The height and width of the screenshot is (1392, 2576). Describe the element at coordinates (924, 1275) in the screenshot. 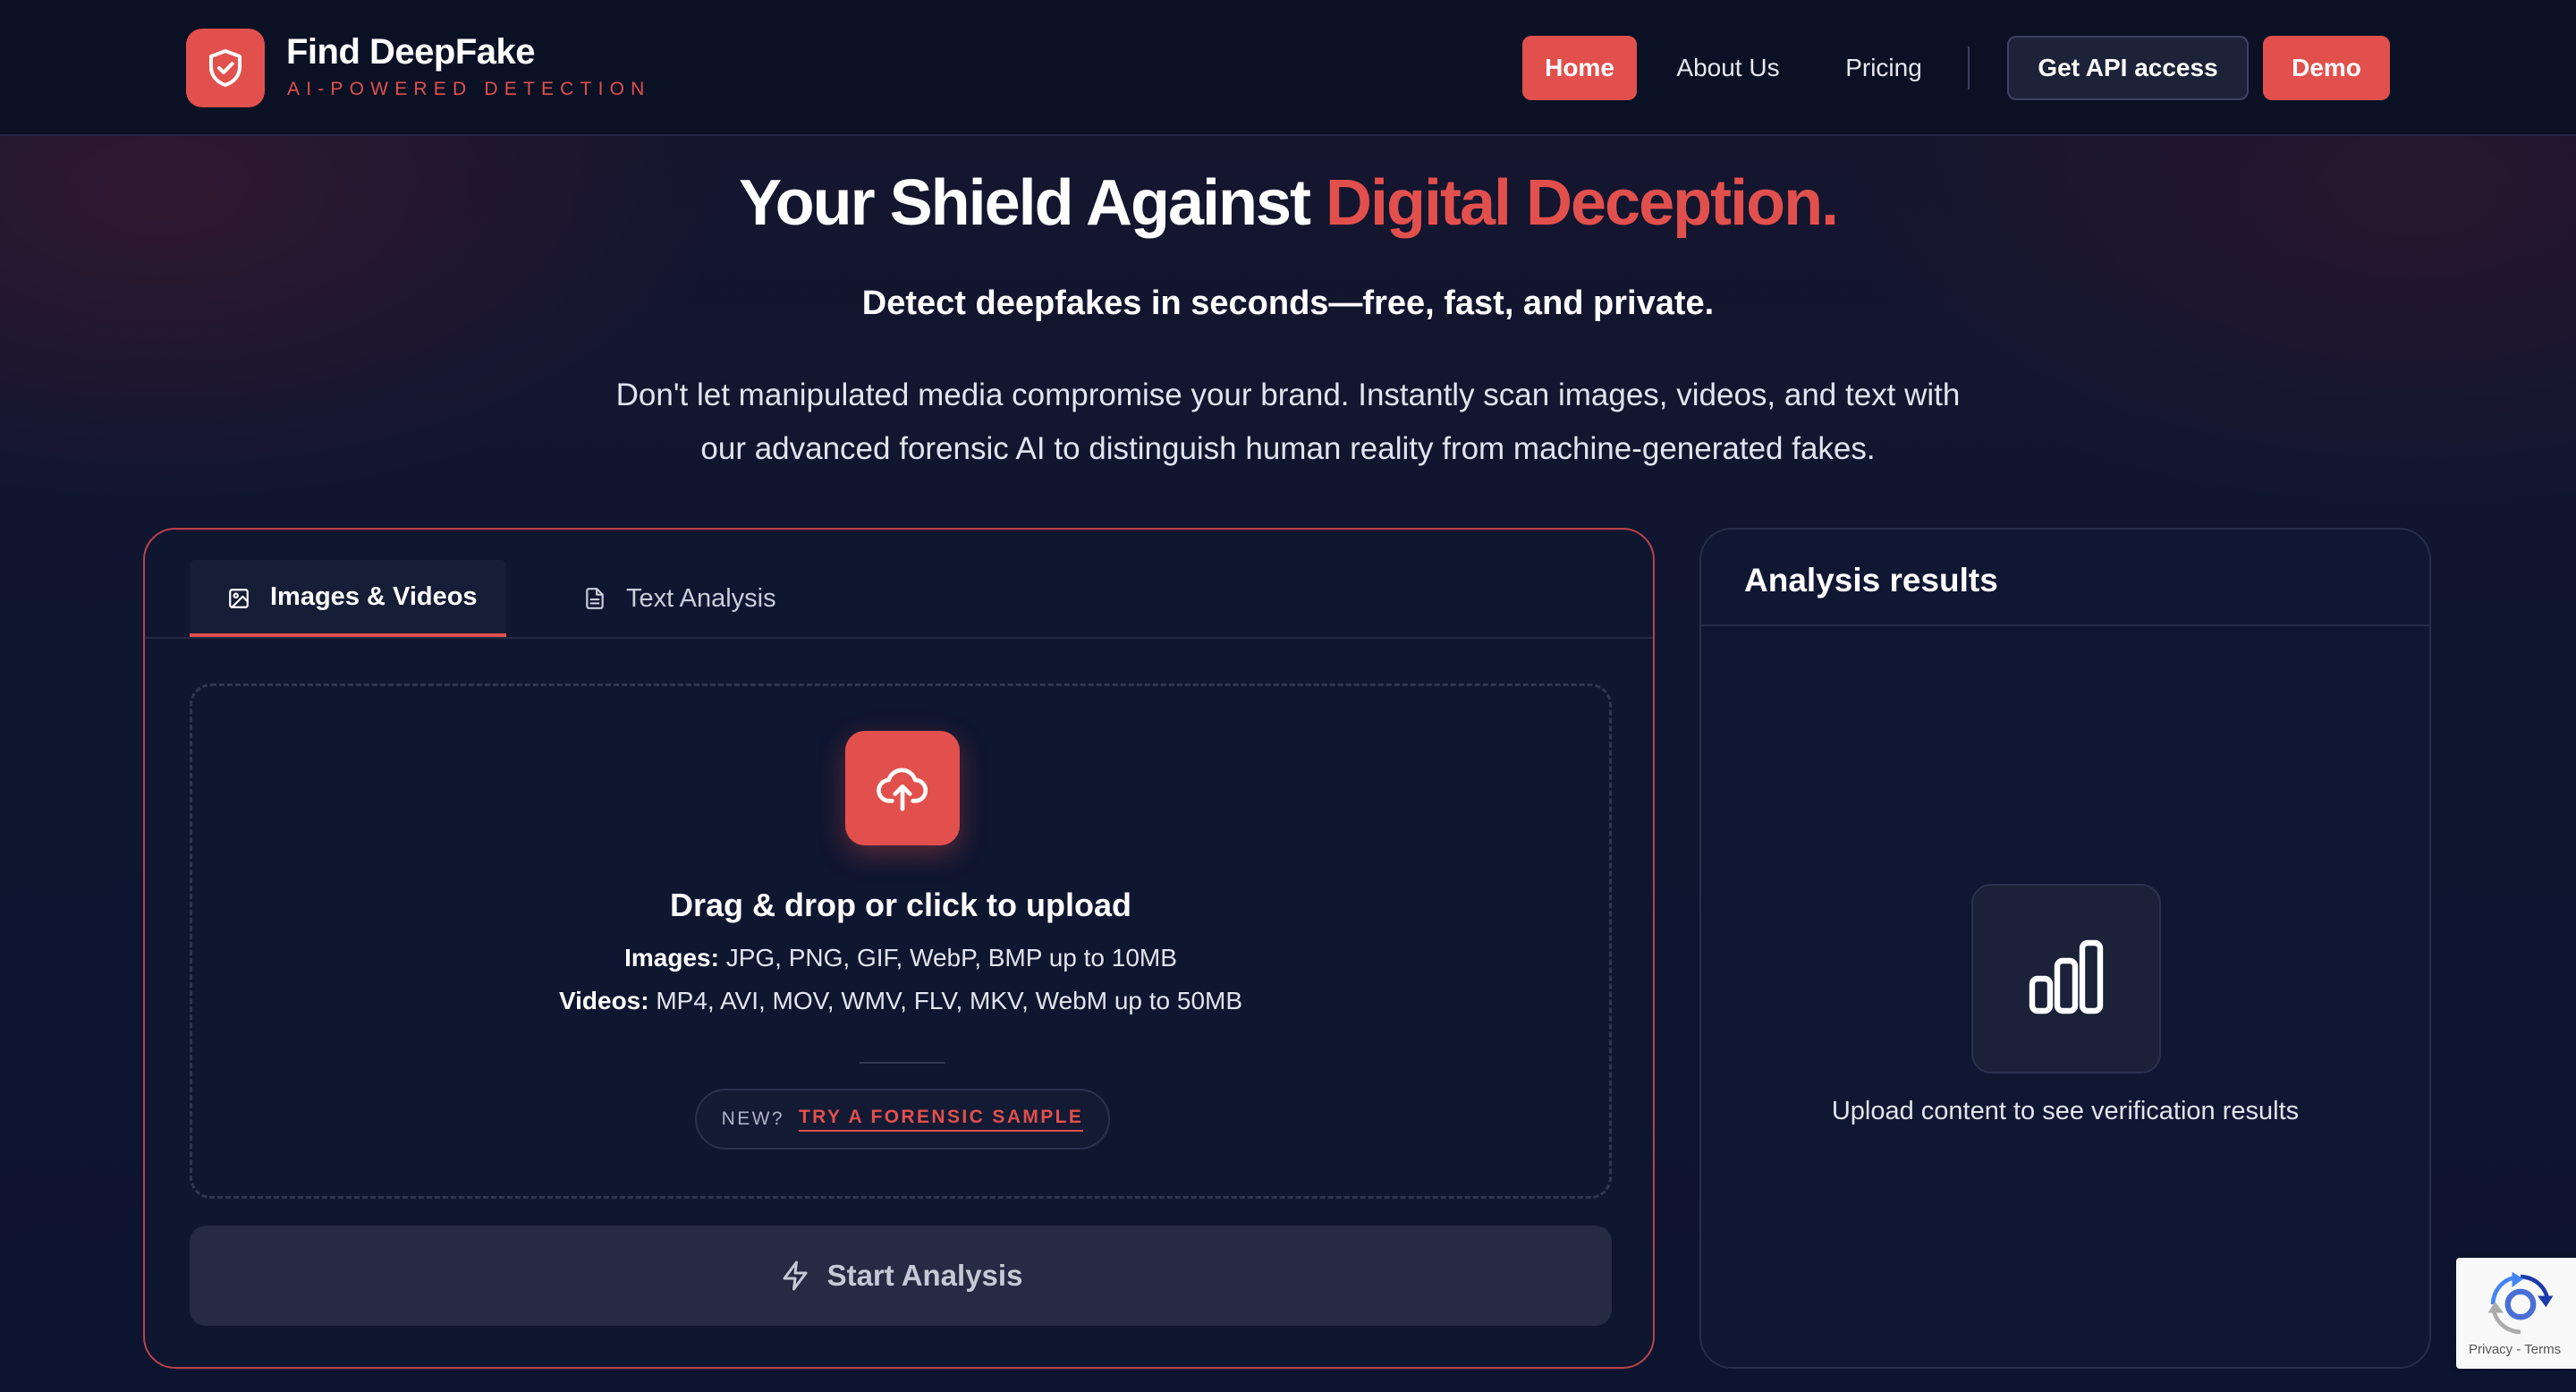

I see `start-analysis-label: Start Analysis` at that location.